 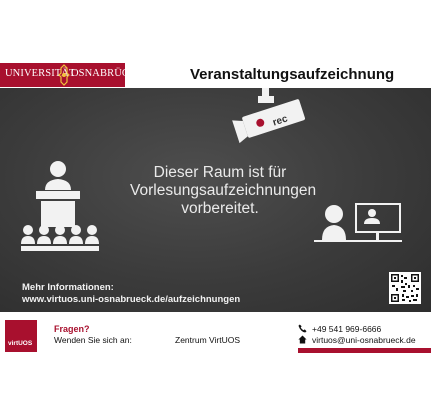 I want to click on document-title: Veranstaltungsaufzeichnung, so click(x=292, y=74).